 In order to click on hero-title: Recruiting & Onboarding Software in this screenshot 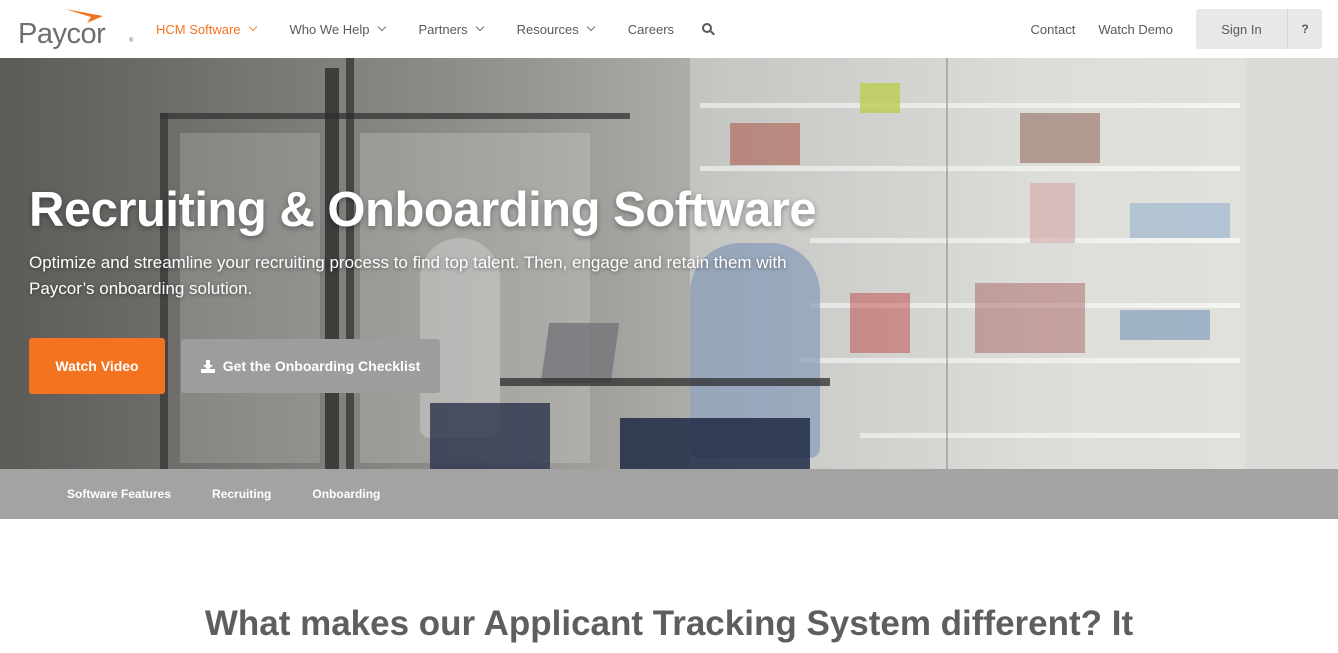, I will do `click(423, 210)`.